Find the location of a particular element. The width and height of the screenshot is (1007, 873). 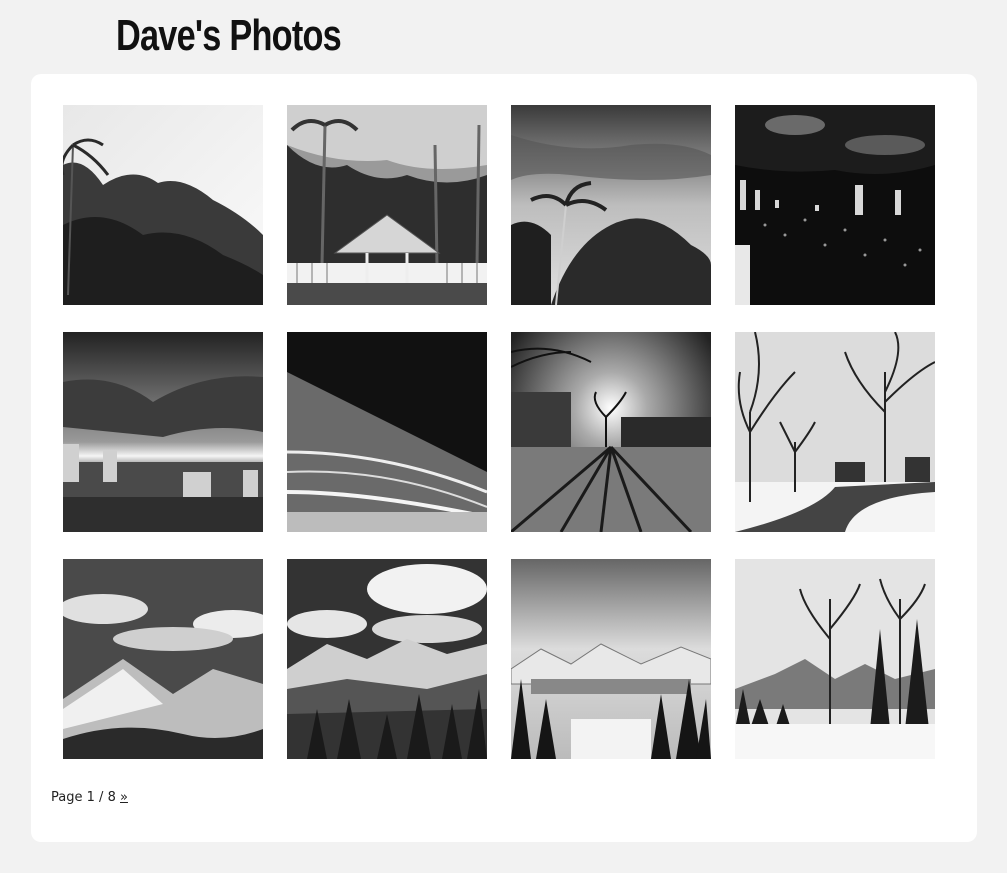

photo-snowy-trees-mountain is located at coordinates (835, 659).